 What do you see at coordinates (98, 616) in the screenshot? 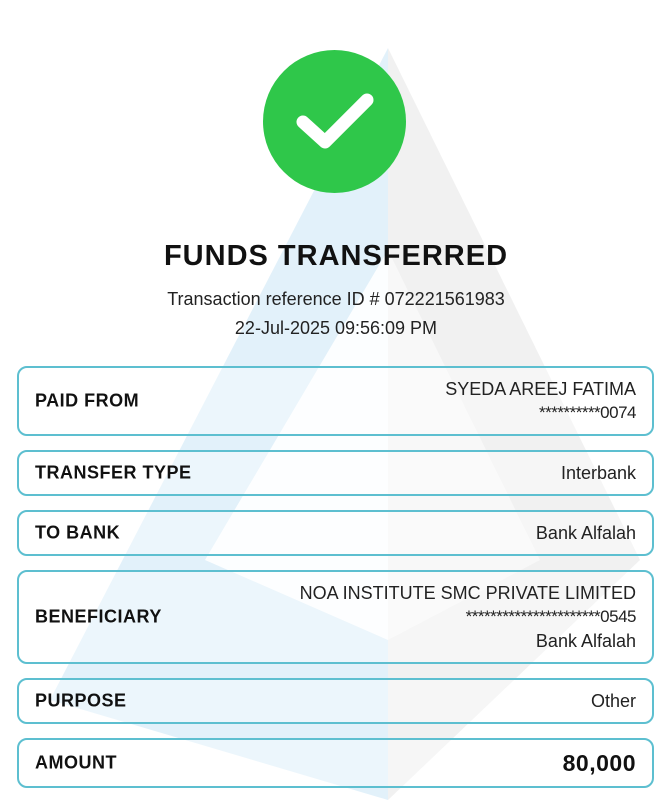
I see `detail-label: BENEFICIARY` at bounding box center [98, 616].